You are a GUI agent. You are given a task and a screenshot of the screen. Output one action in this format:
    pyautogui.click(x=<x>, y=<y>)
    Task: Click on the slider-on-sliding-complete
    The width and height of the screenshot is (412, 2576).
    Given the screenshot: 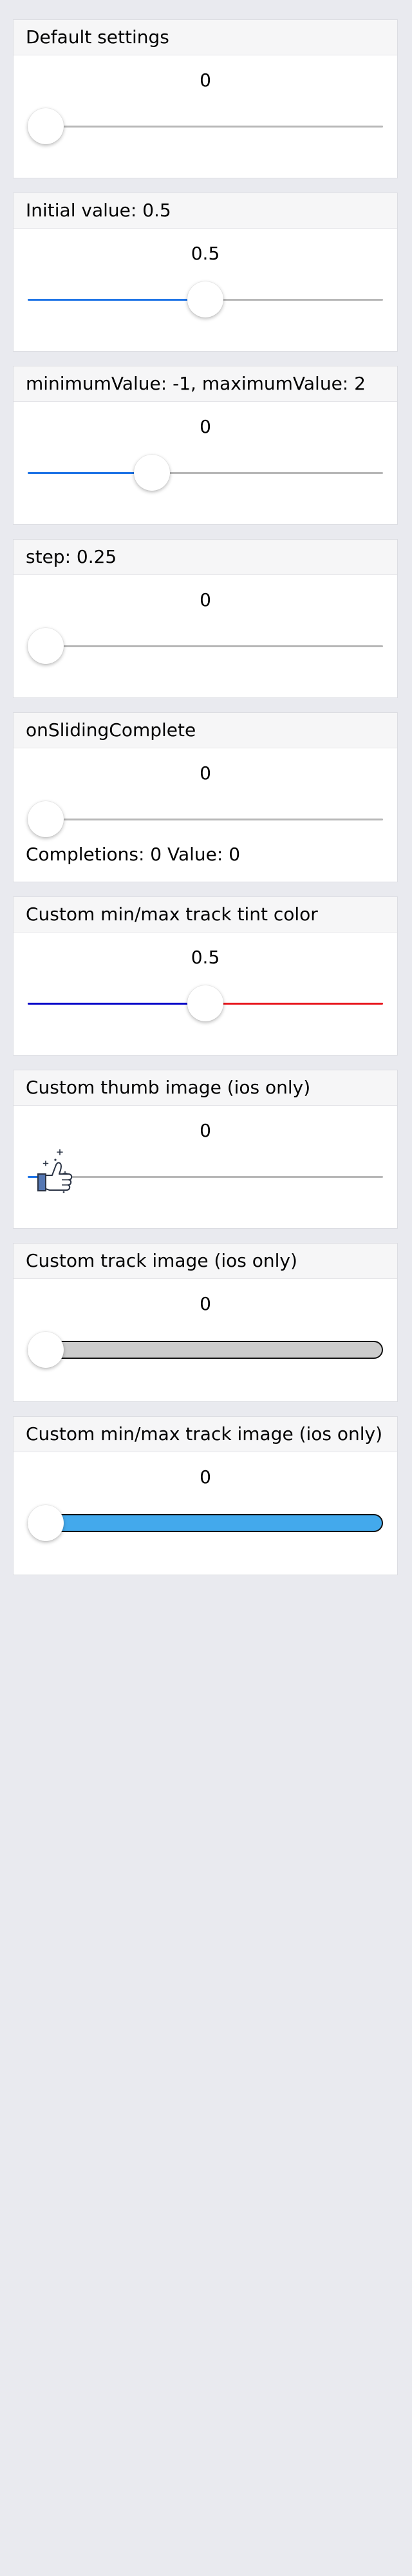 What is the action you would take?
    pyautogui.click(x=205, y=819)
    